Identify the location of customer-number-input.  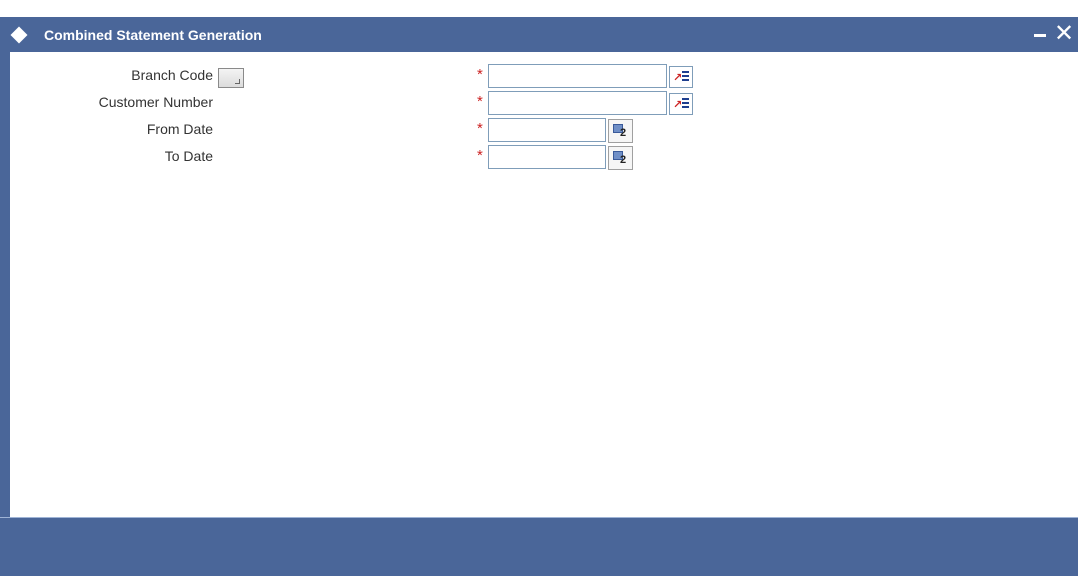
(577, 103).